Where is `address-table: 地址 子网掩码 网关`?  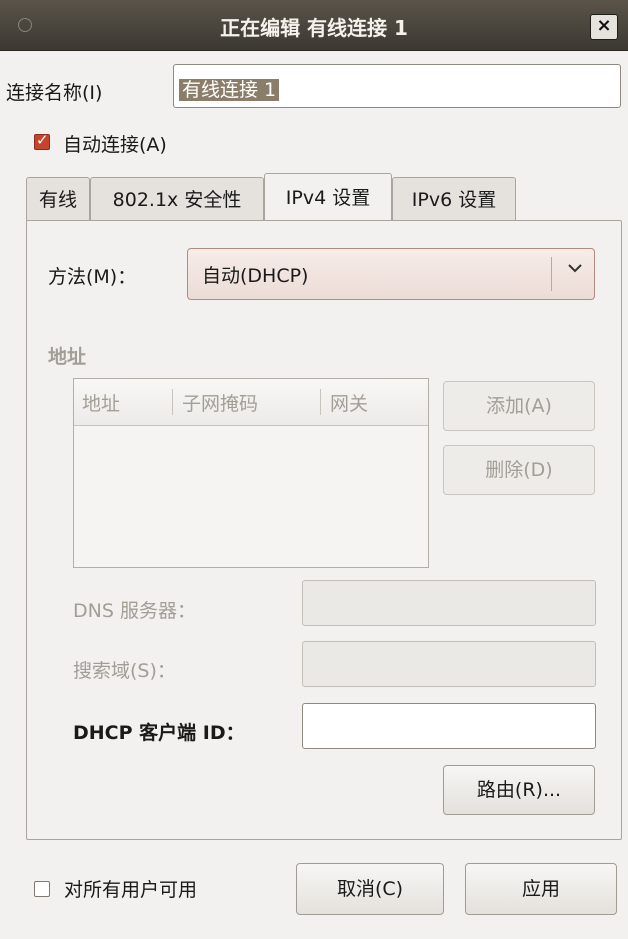
address-table: 地址 子网掩码 网关 is located at coordinates (251, 473).